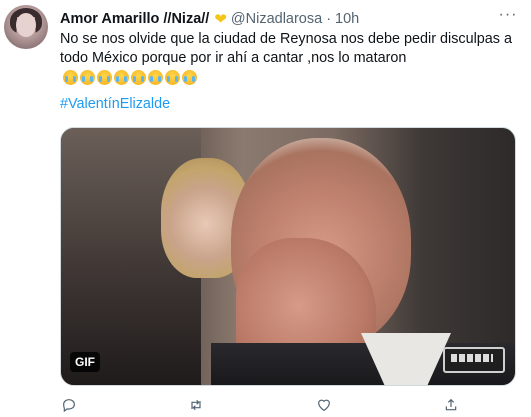 Image resolution: width=531 pixels, height=417 pixels. I want to click on display-name: Amor Amarillo //Niza//, so click(134, 19).